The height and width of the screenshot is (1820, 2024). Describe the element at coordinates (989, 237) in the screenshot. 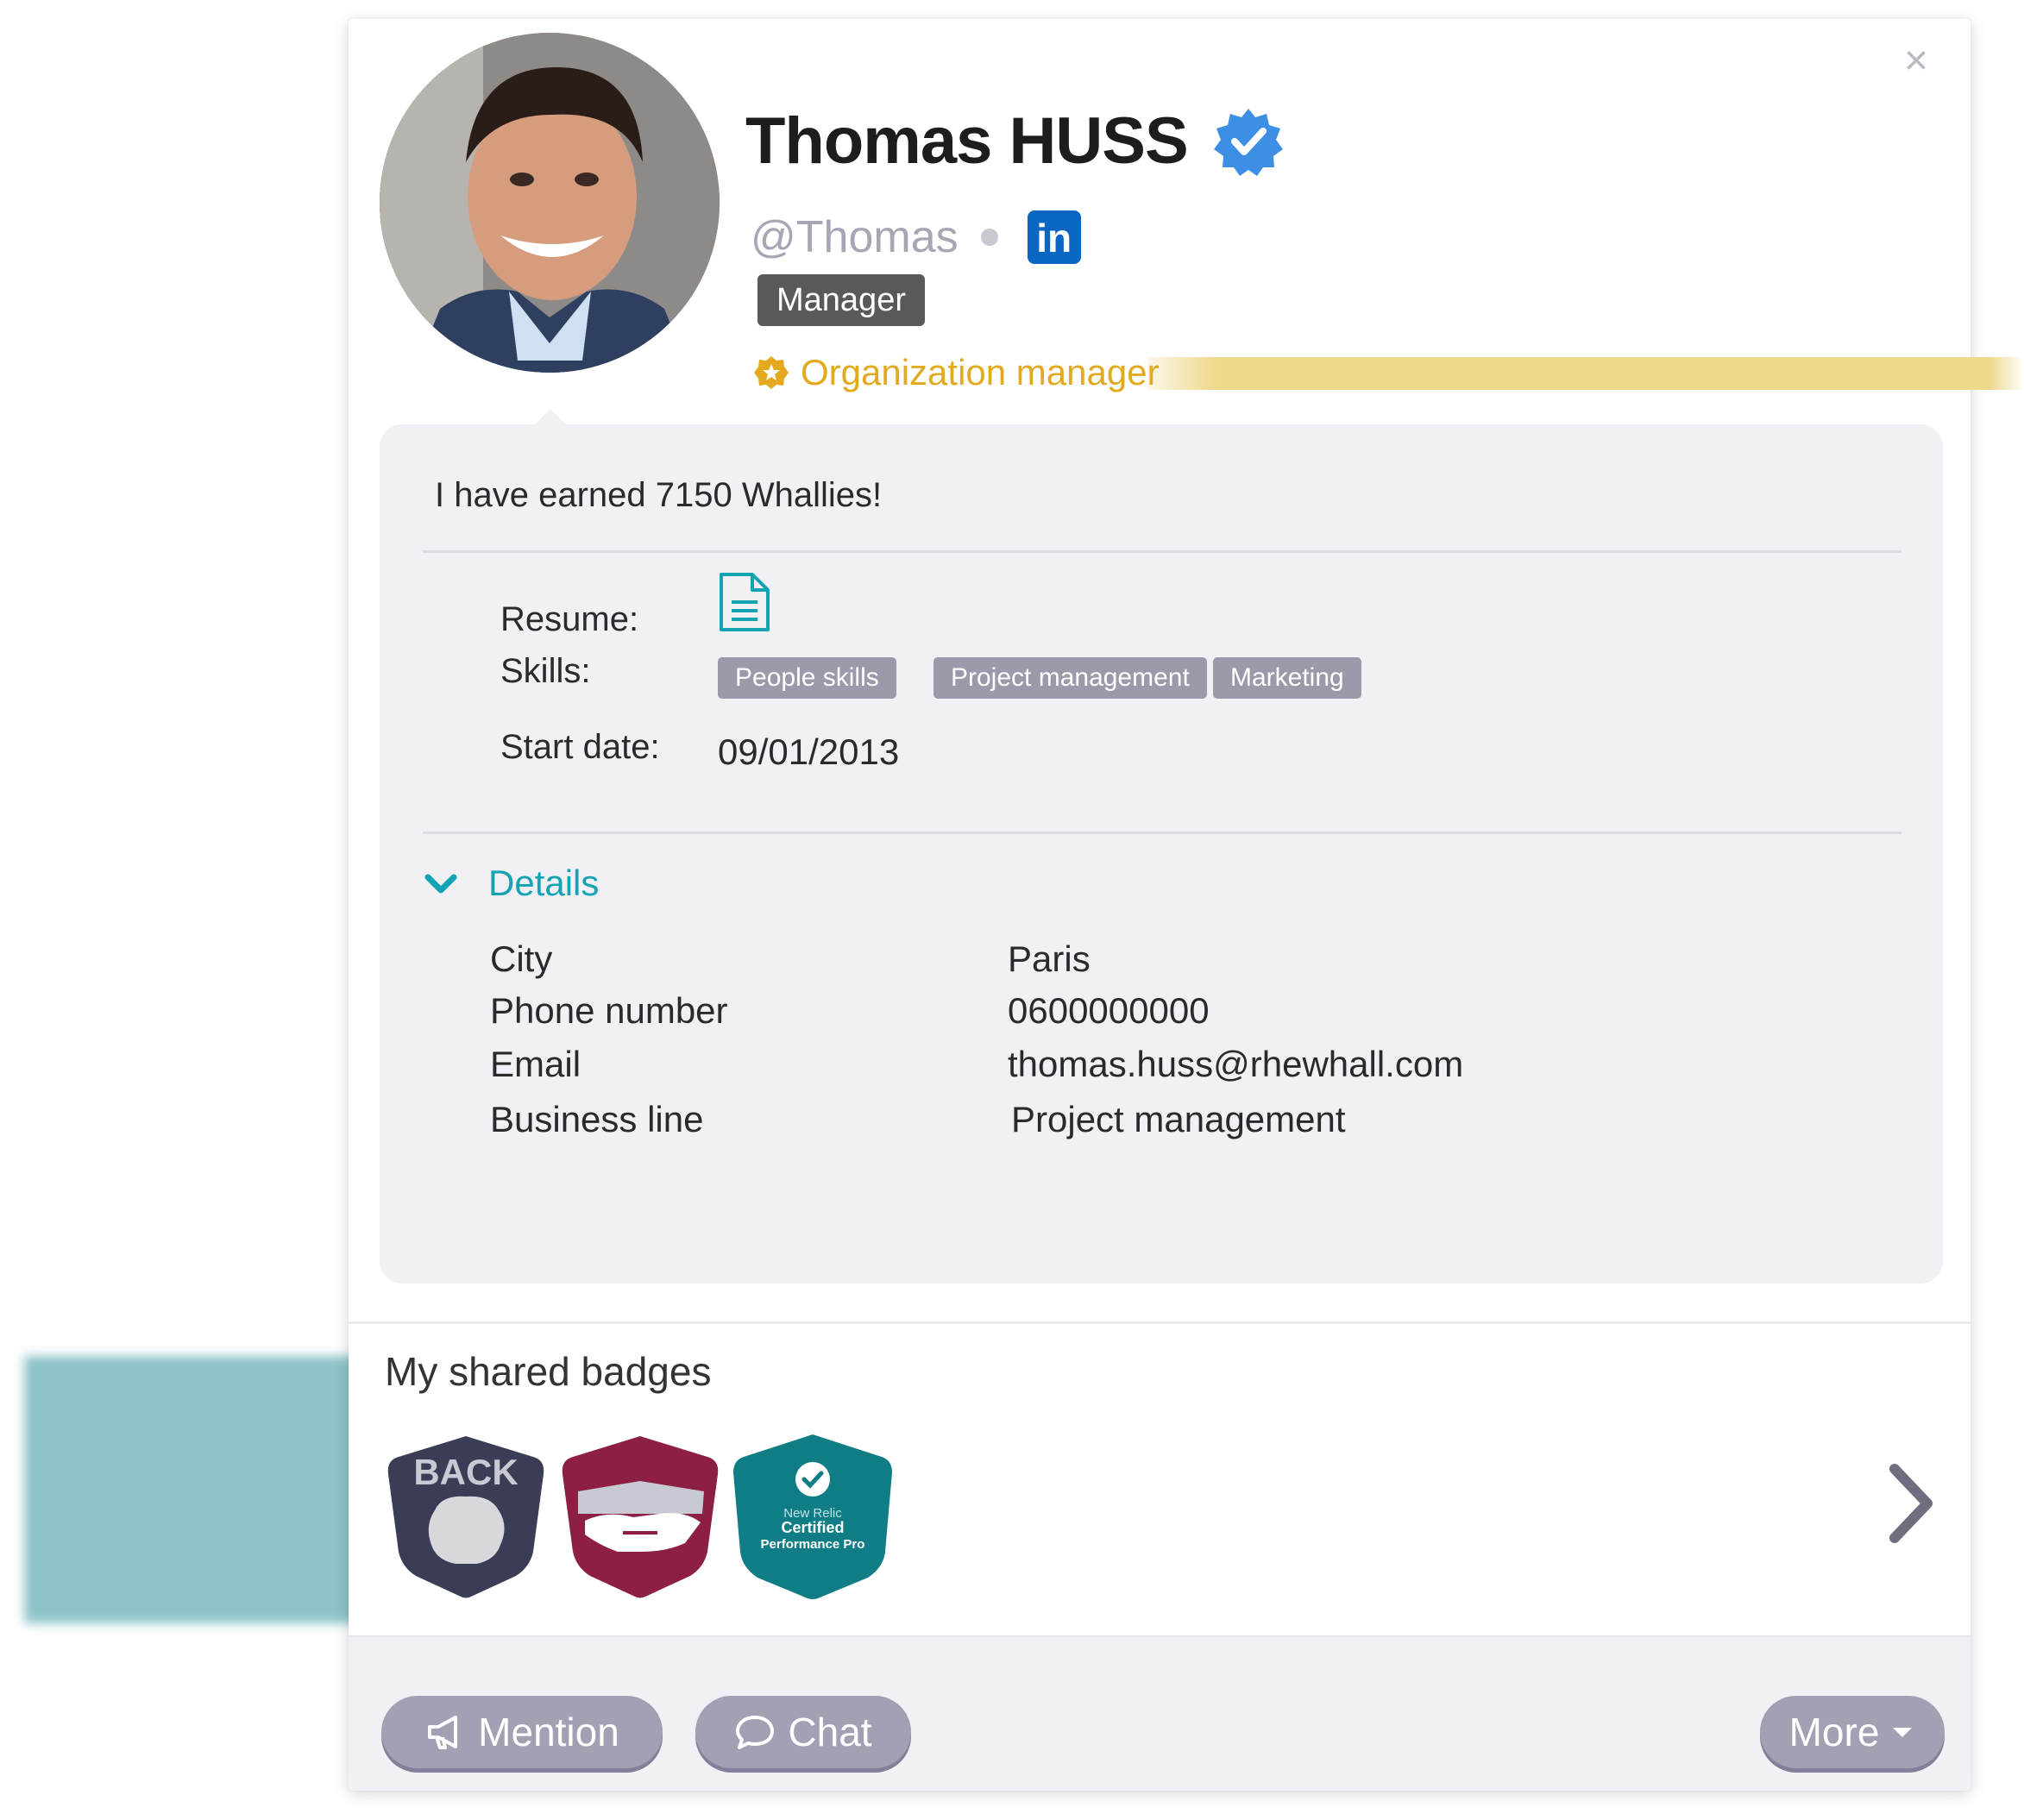

I see `presence-status-dot` at that location.